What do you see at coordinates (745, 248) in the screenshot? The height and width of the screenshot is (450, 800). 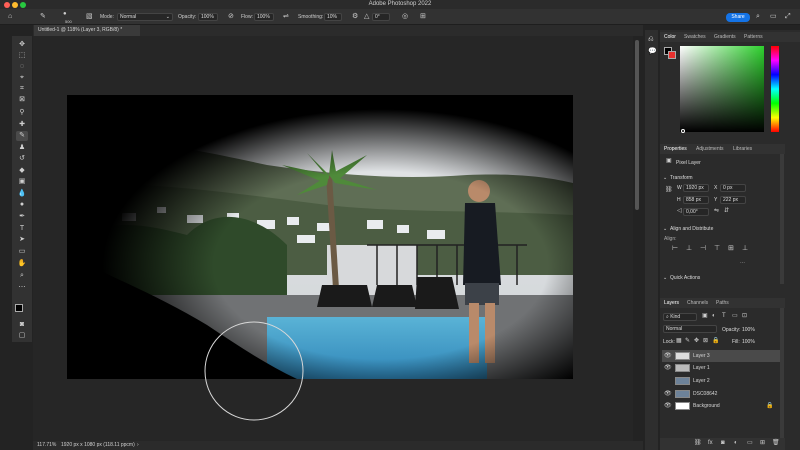 I see `align-bottom-icon: ⊥` at bounding box center [745, 248].